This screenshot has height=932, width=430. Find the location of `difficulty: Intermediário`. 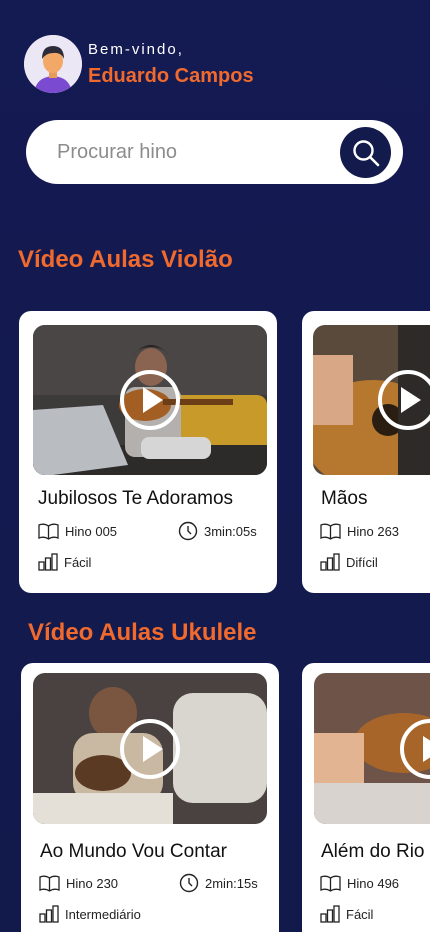

difficulty: Intermediário is located at coordinates (90, 914).